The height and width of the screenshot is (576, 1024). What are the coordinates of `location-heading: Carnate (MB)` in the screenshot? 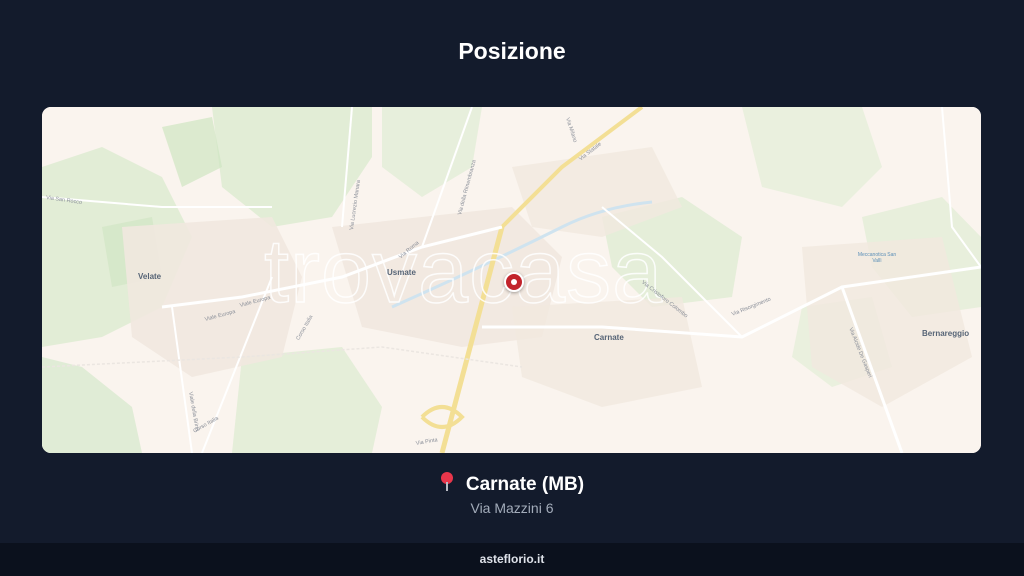 It's located at (512, 484).